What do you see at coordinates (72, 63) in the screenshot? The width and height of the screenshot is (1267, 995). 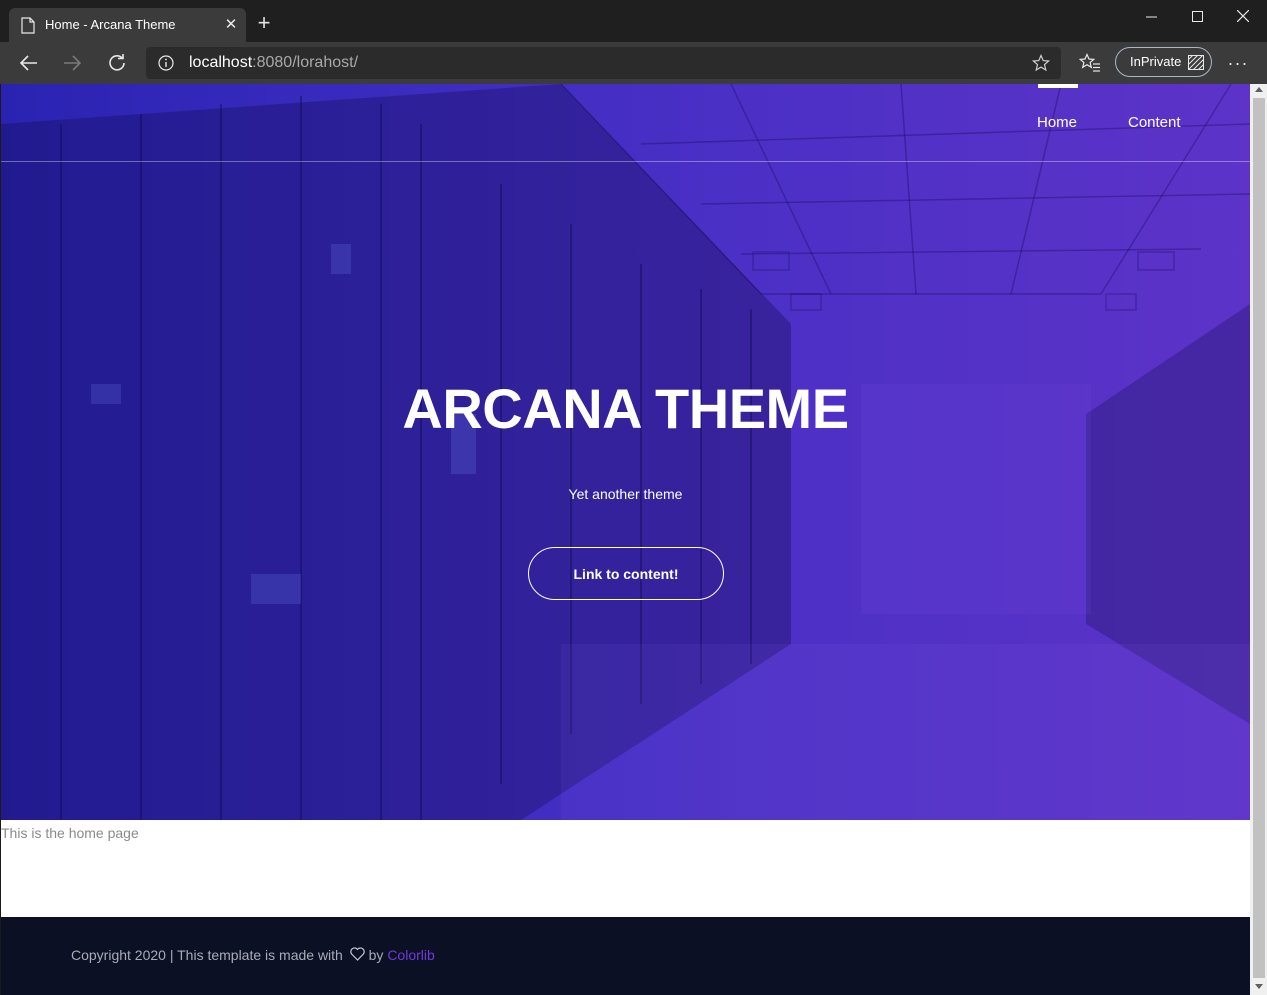 I see `forward-icon` at bounding box center [72, 63].